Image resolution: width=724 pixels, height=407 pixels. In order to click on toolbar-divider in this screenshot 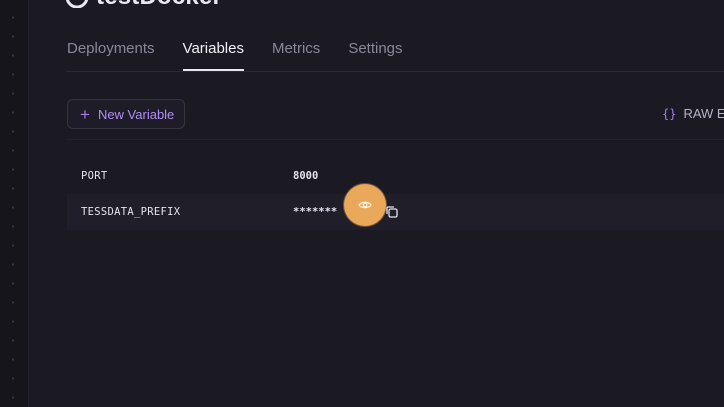, I will do `click(395, 139)`.